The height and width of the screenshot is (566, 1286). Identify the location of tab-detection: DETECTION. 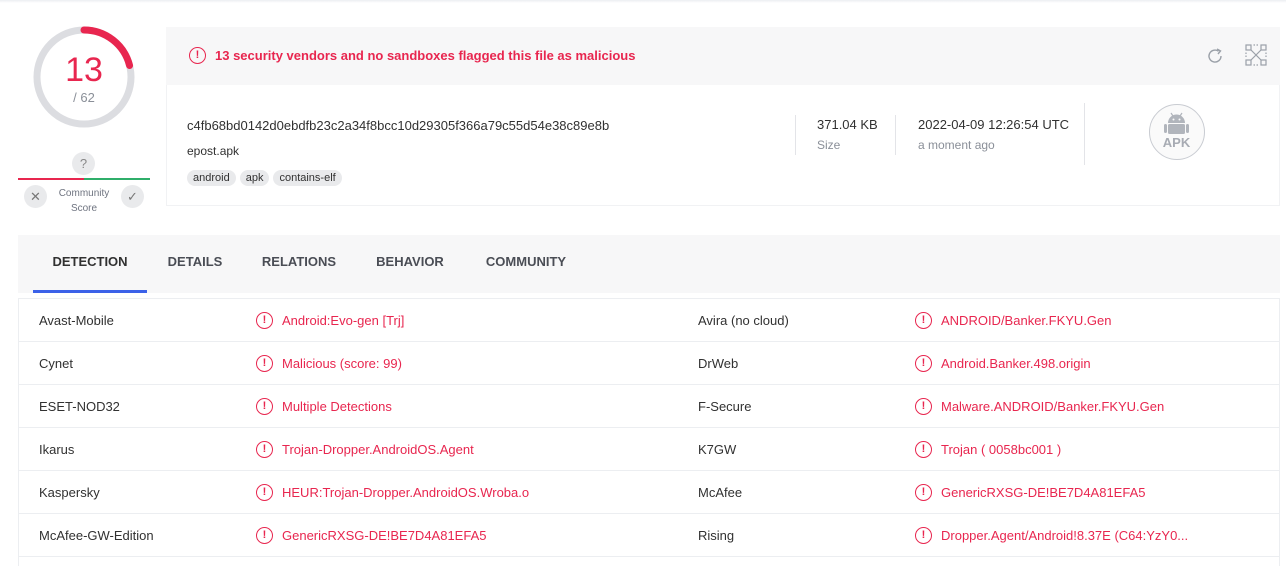
(90, 264).